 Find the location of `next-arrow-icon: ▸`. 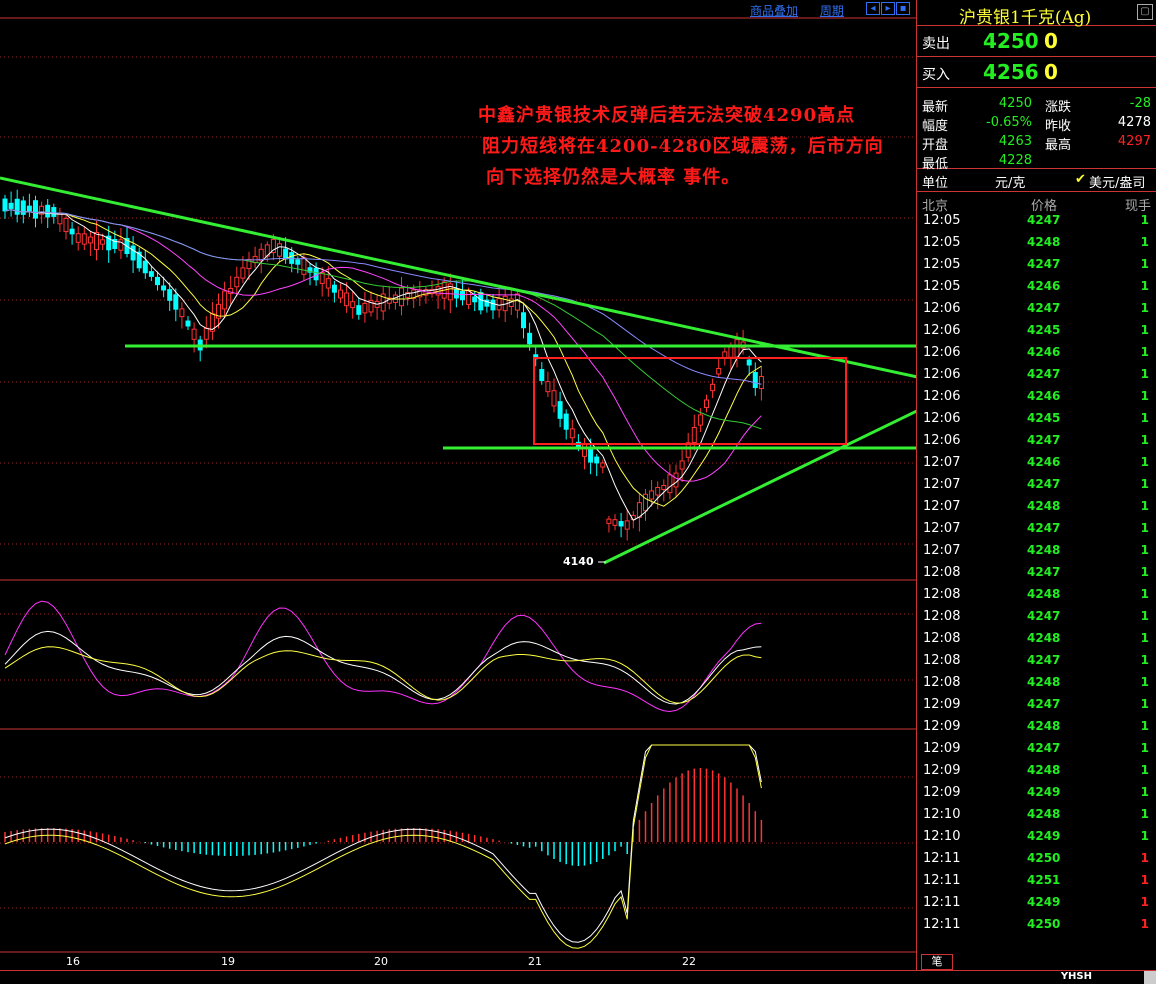

next-arrow-icon: ▸ is located at coordinates (888, 8).